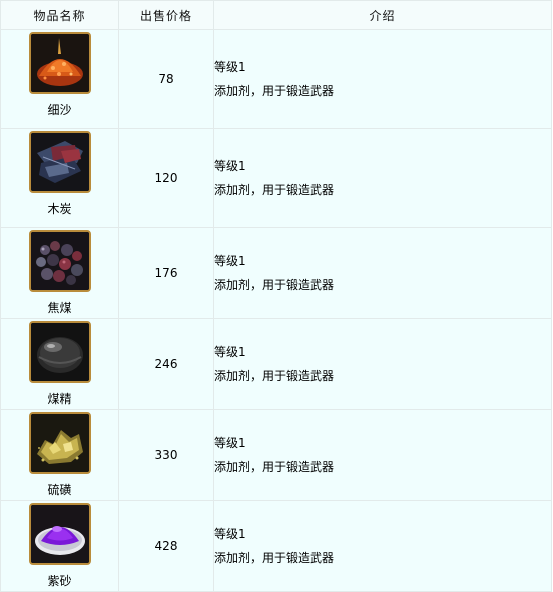 This screenshot has width=553, height=592. What do you see at coordinates (166, 79) in the screenshot?
I see `item-price: 78` at bounding box center [166, 79].